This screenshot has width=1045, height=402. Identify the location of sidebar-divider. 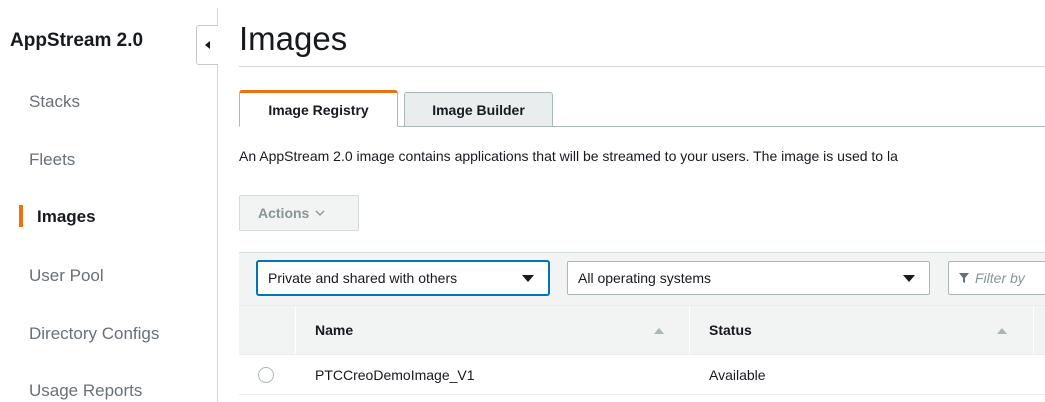
(217, 205).